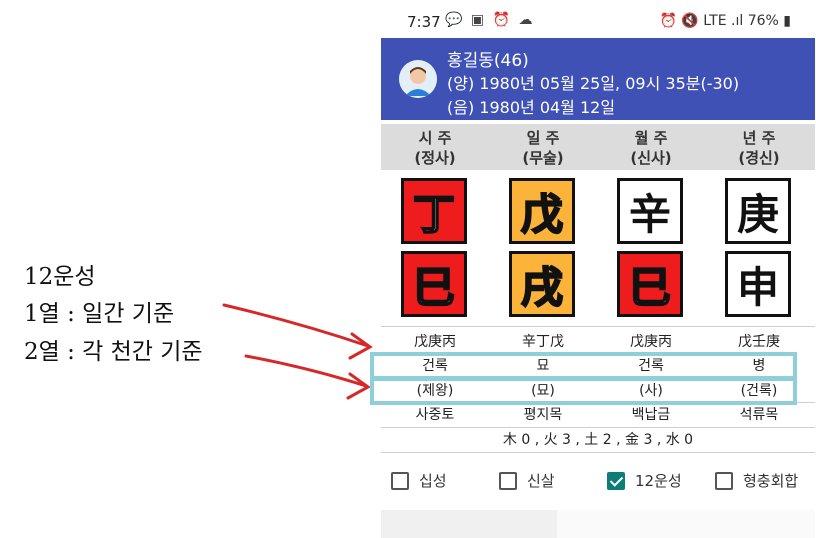 The width and height of the screenshot is (816, 538). I want to click on branch-tile-year: 申, so click(758, 284).